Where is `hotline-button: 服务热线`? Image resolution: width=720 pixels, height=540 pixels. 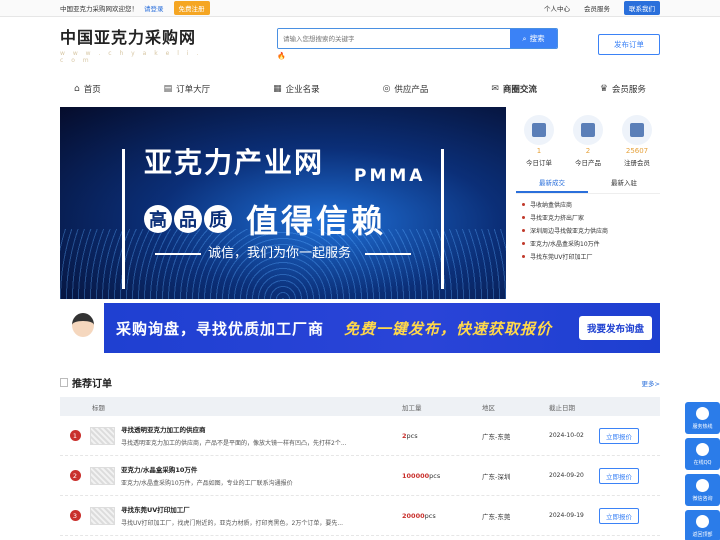
hotline-button: 服务热线 is located at coordinates (702, 418).